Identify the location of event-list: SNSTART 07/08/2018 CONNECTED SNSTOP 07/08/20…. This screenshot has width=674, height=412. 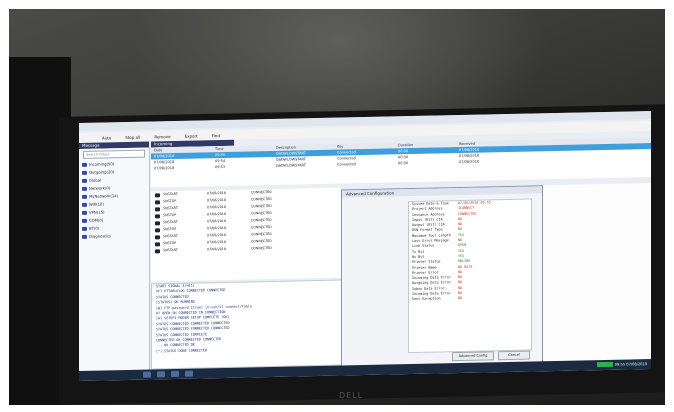
(246, 234).